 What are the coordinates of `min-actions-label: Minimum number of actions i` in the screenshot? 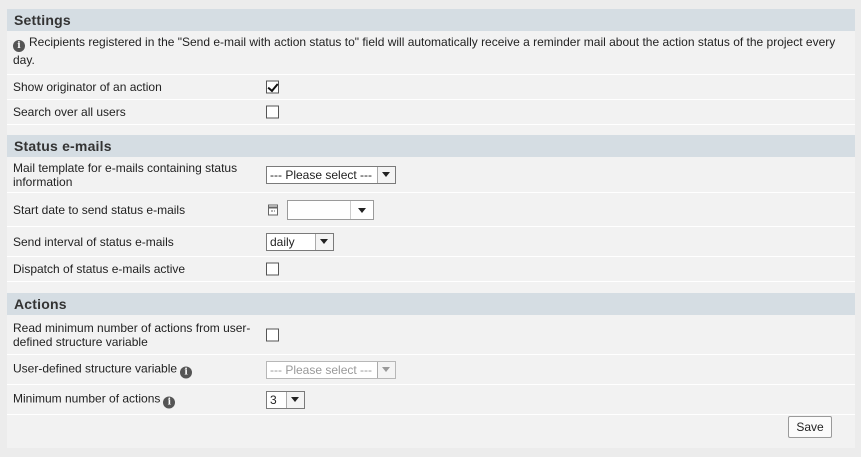 It's located at (138, 399).